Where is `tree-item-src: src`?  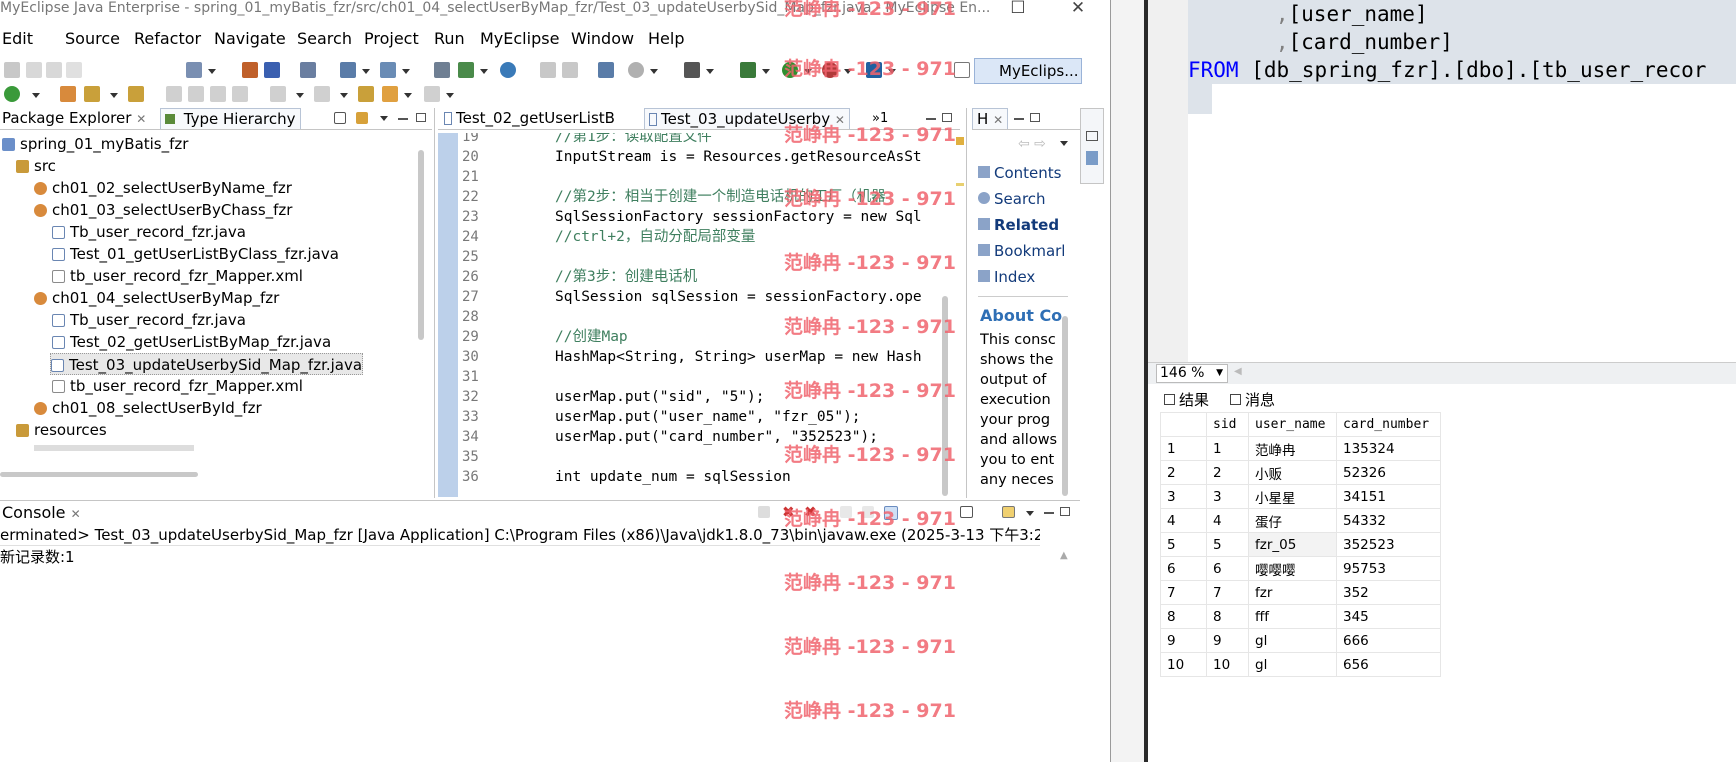
tree-item-src: src is located at coordinates (36, 166).